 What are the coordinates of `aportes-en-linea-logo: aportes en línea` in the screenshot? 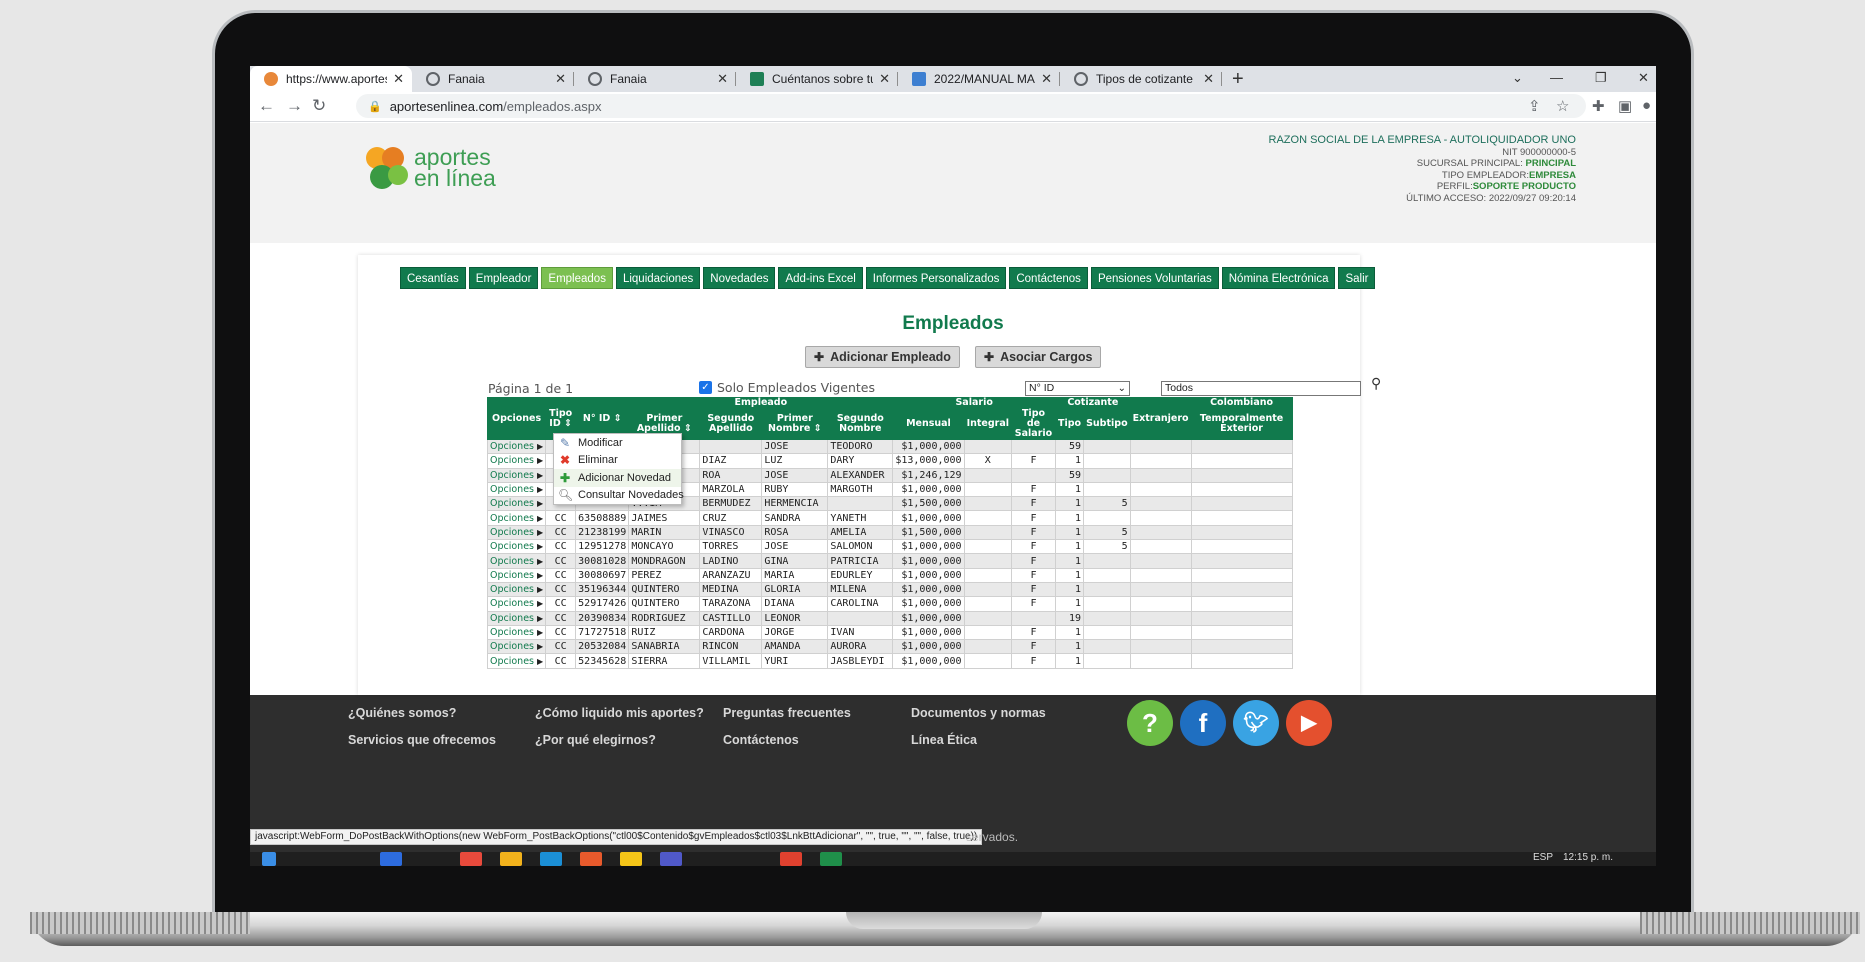 It's located at (436, 169).